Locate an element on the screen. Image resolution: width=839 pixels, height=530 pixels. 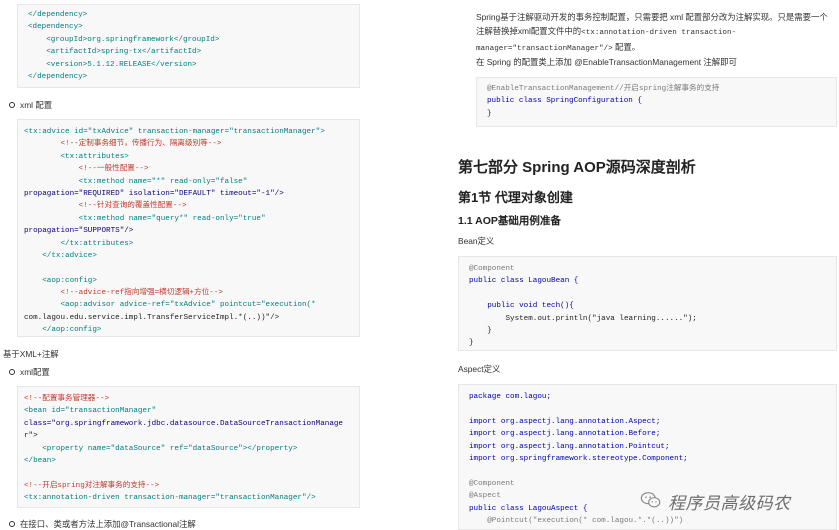
code-line: </tx:attributes> is located at coordinates (79, 243).